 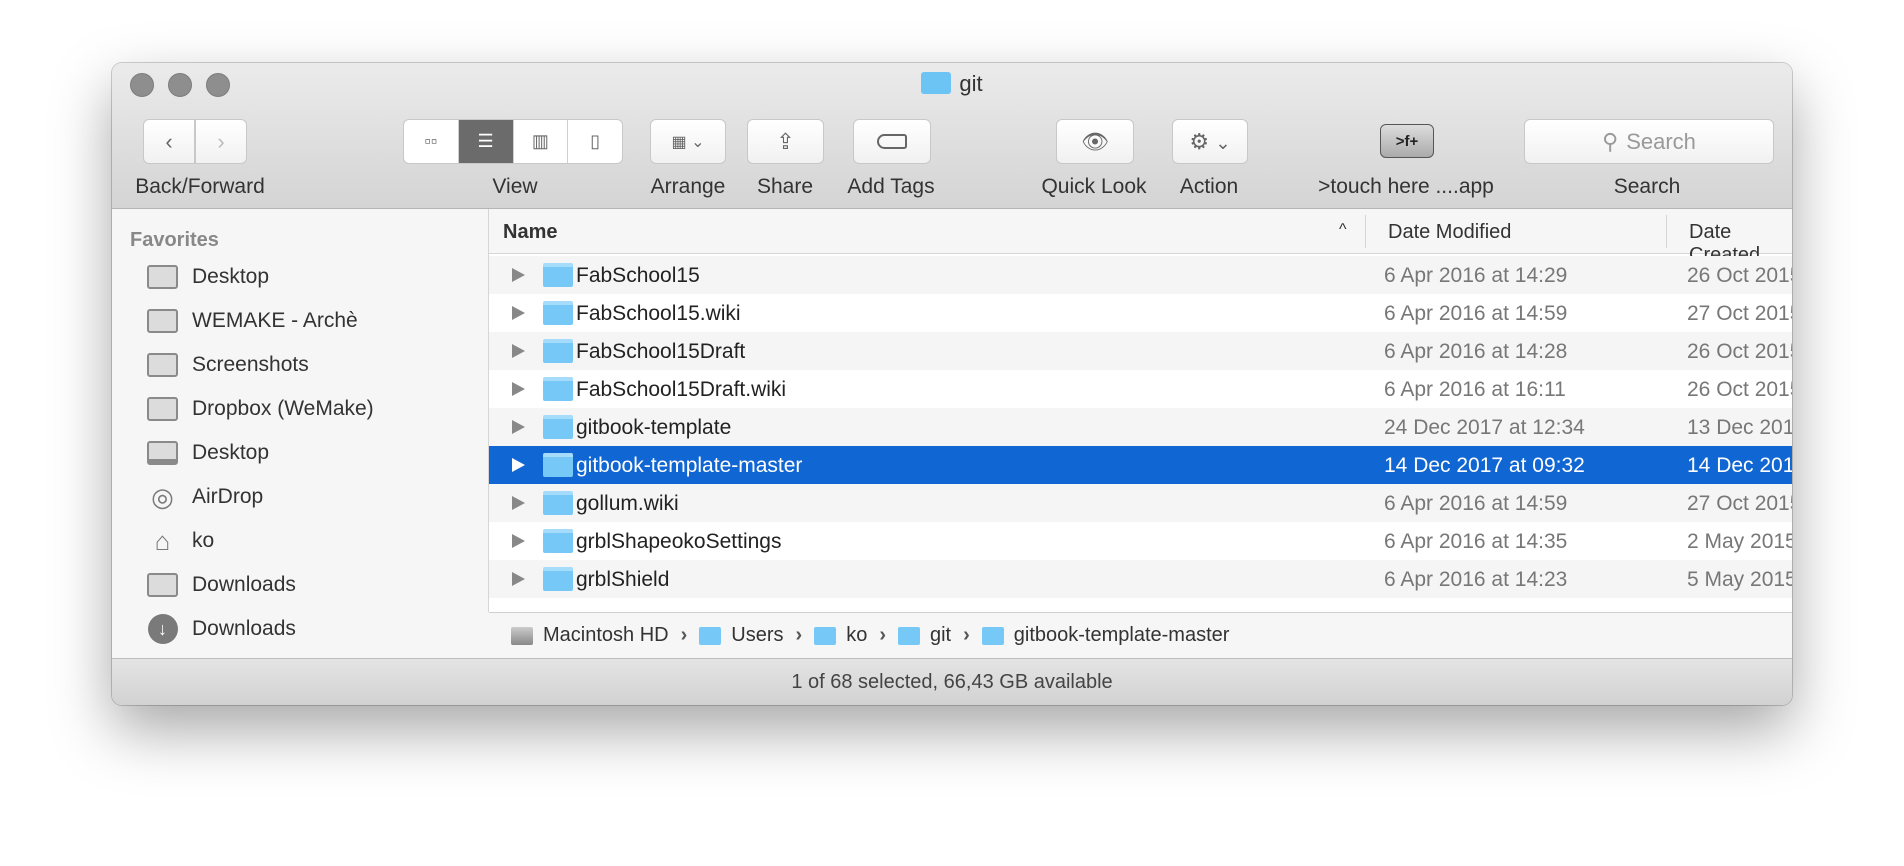 I want to click on column-header-name: Name, so click(x=530, y=232).